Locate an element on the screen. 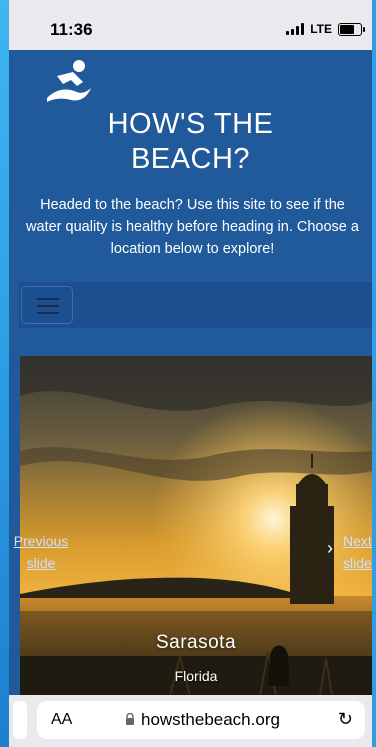 The width and height of the screenshot is (376, 747). slide-caption-state: Florida is located at coordinates (196, 676).